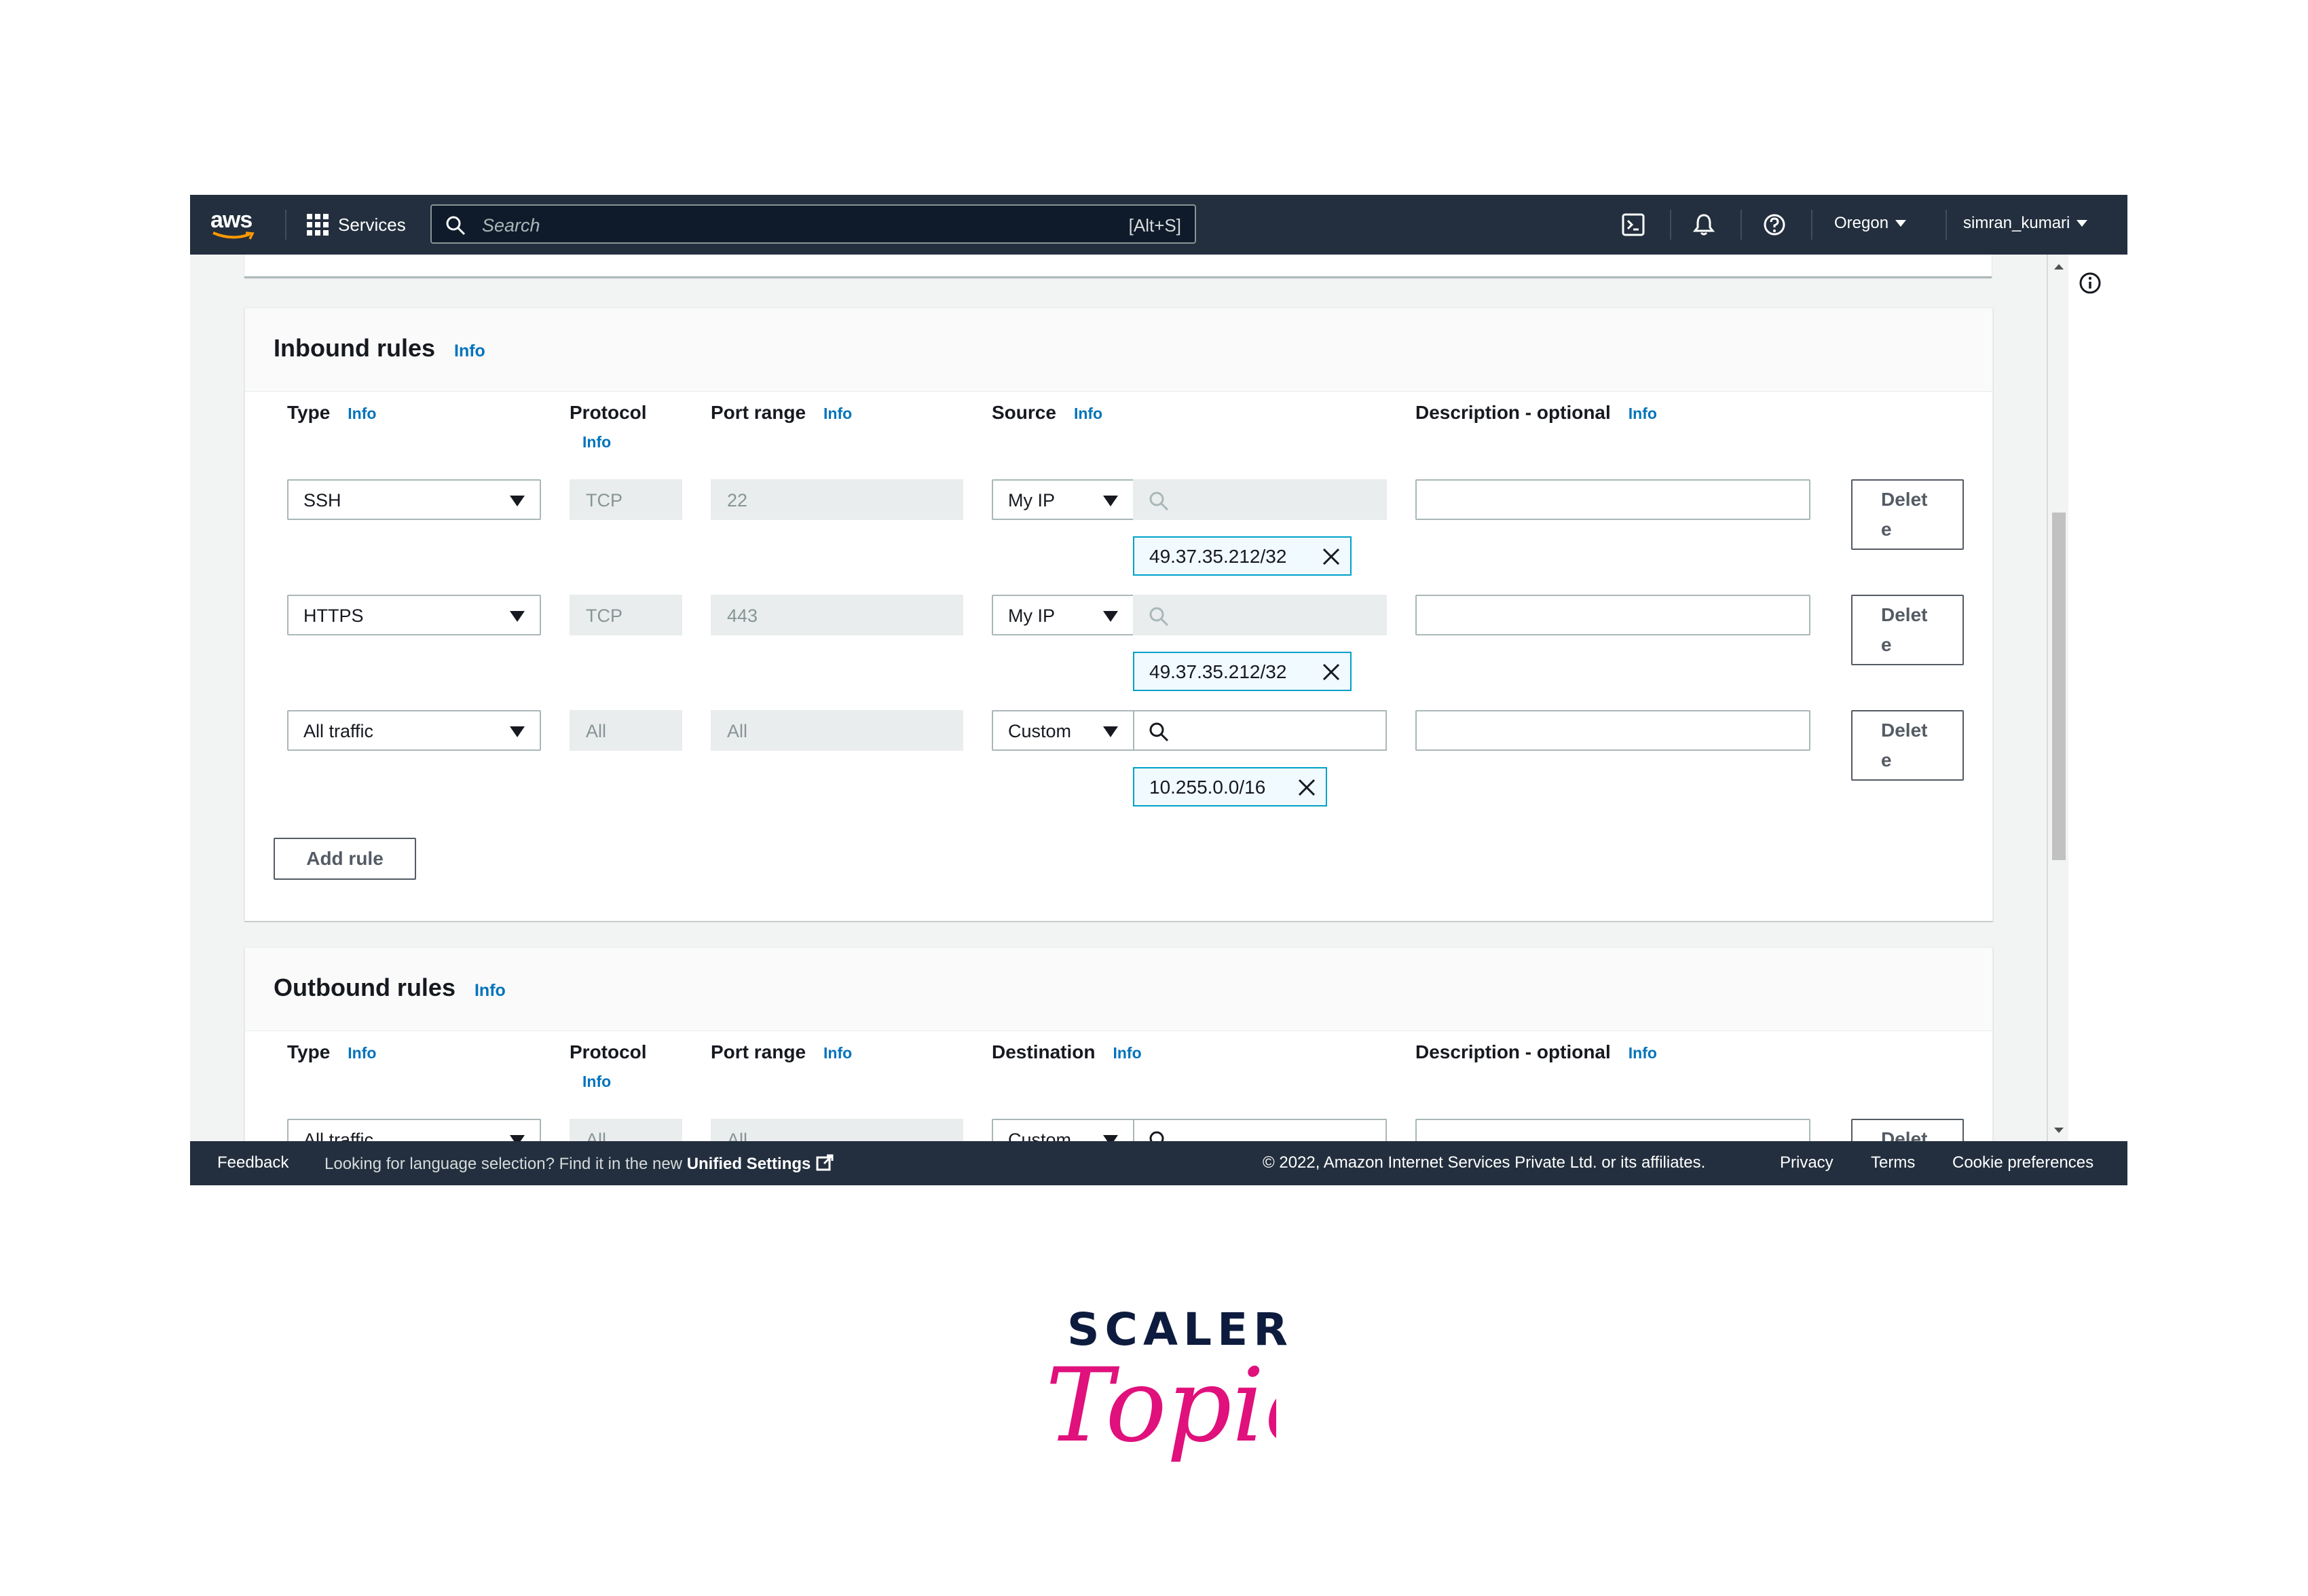 The height and width of the screenshot is (1596, 2308). I want to click on help-icon, so click(1774, 224).